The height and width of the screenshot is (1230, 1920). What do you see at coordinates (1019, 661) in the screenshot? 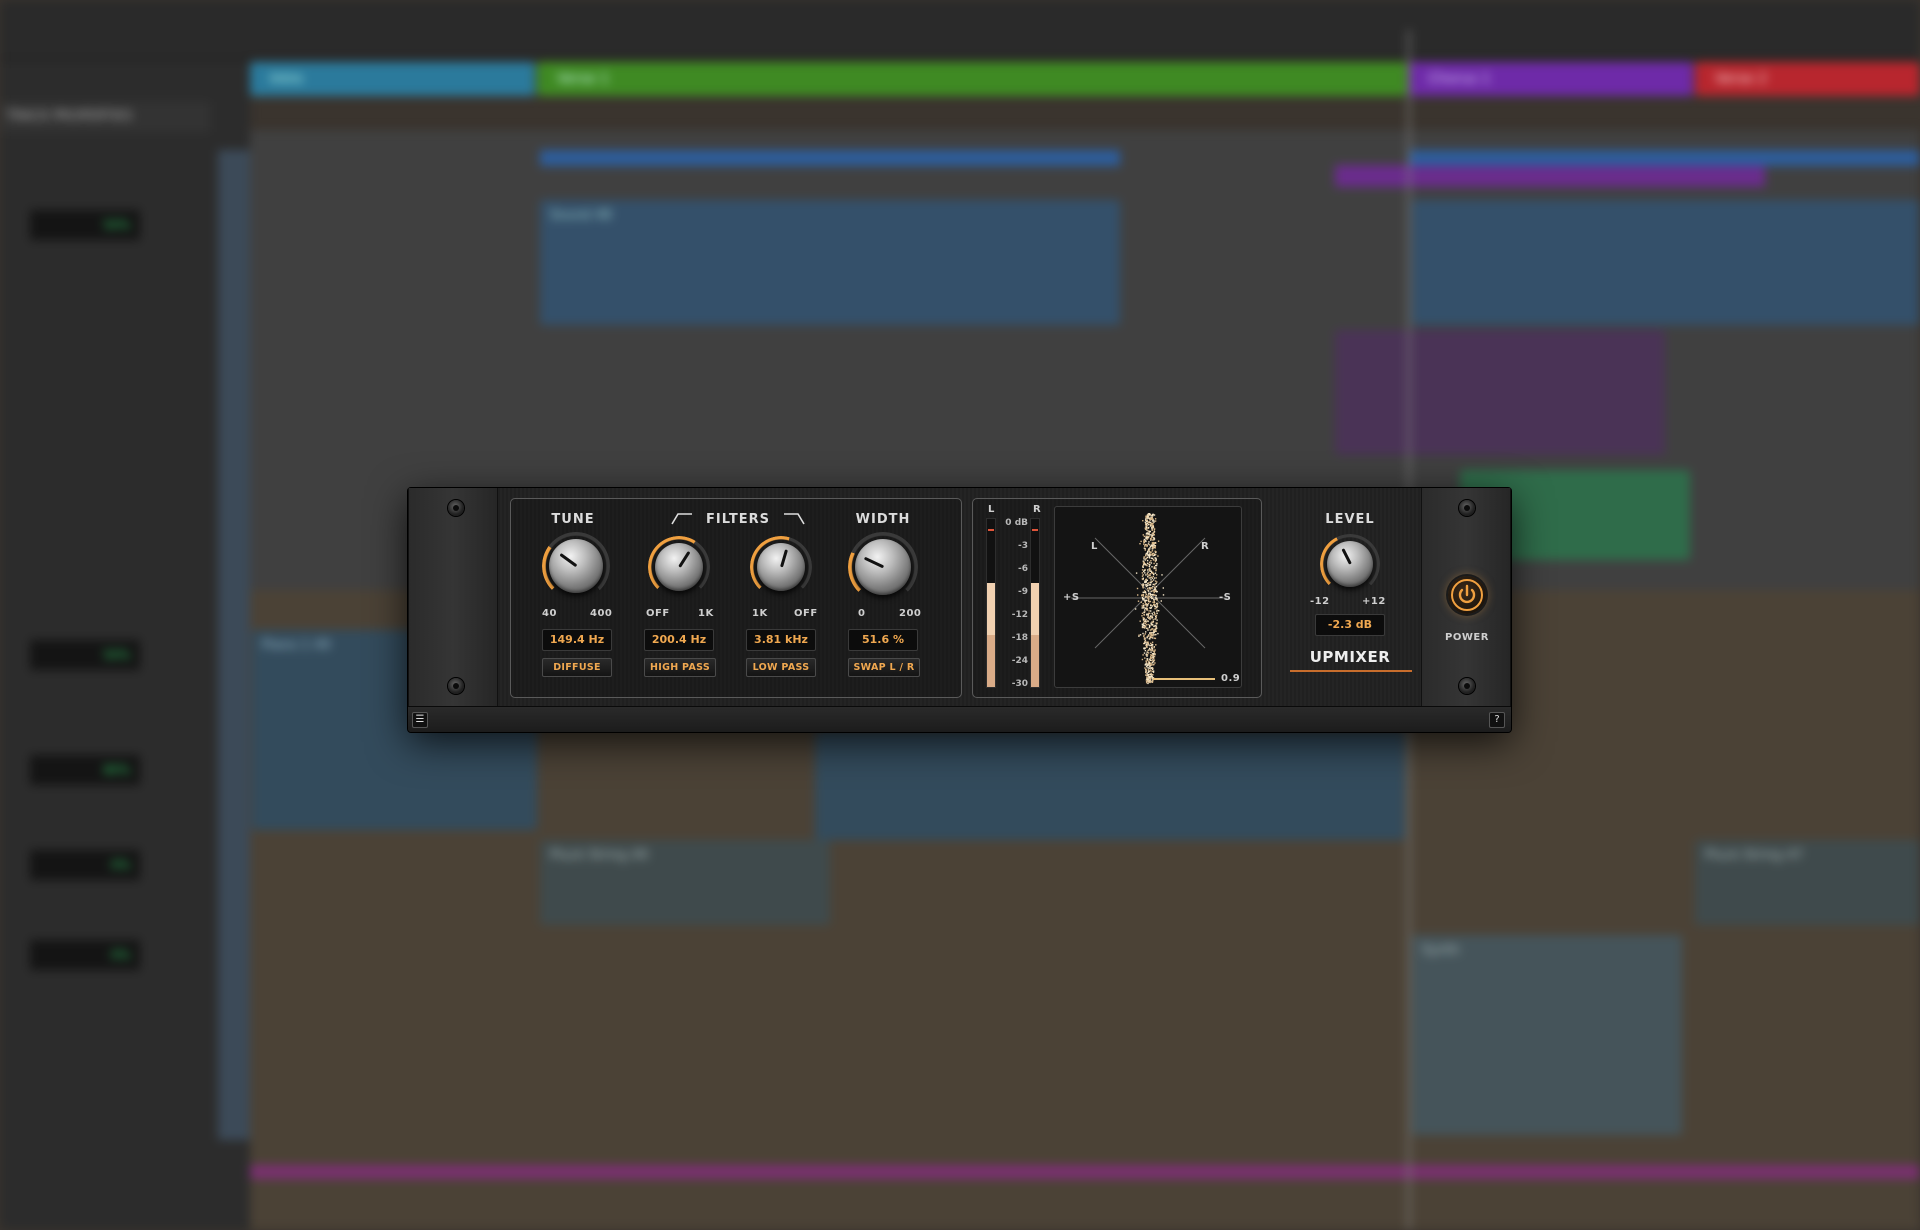
I see `meter-scale-tick: -24` at bounding box center [1019, 661].